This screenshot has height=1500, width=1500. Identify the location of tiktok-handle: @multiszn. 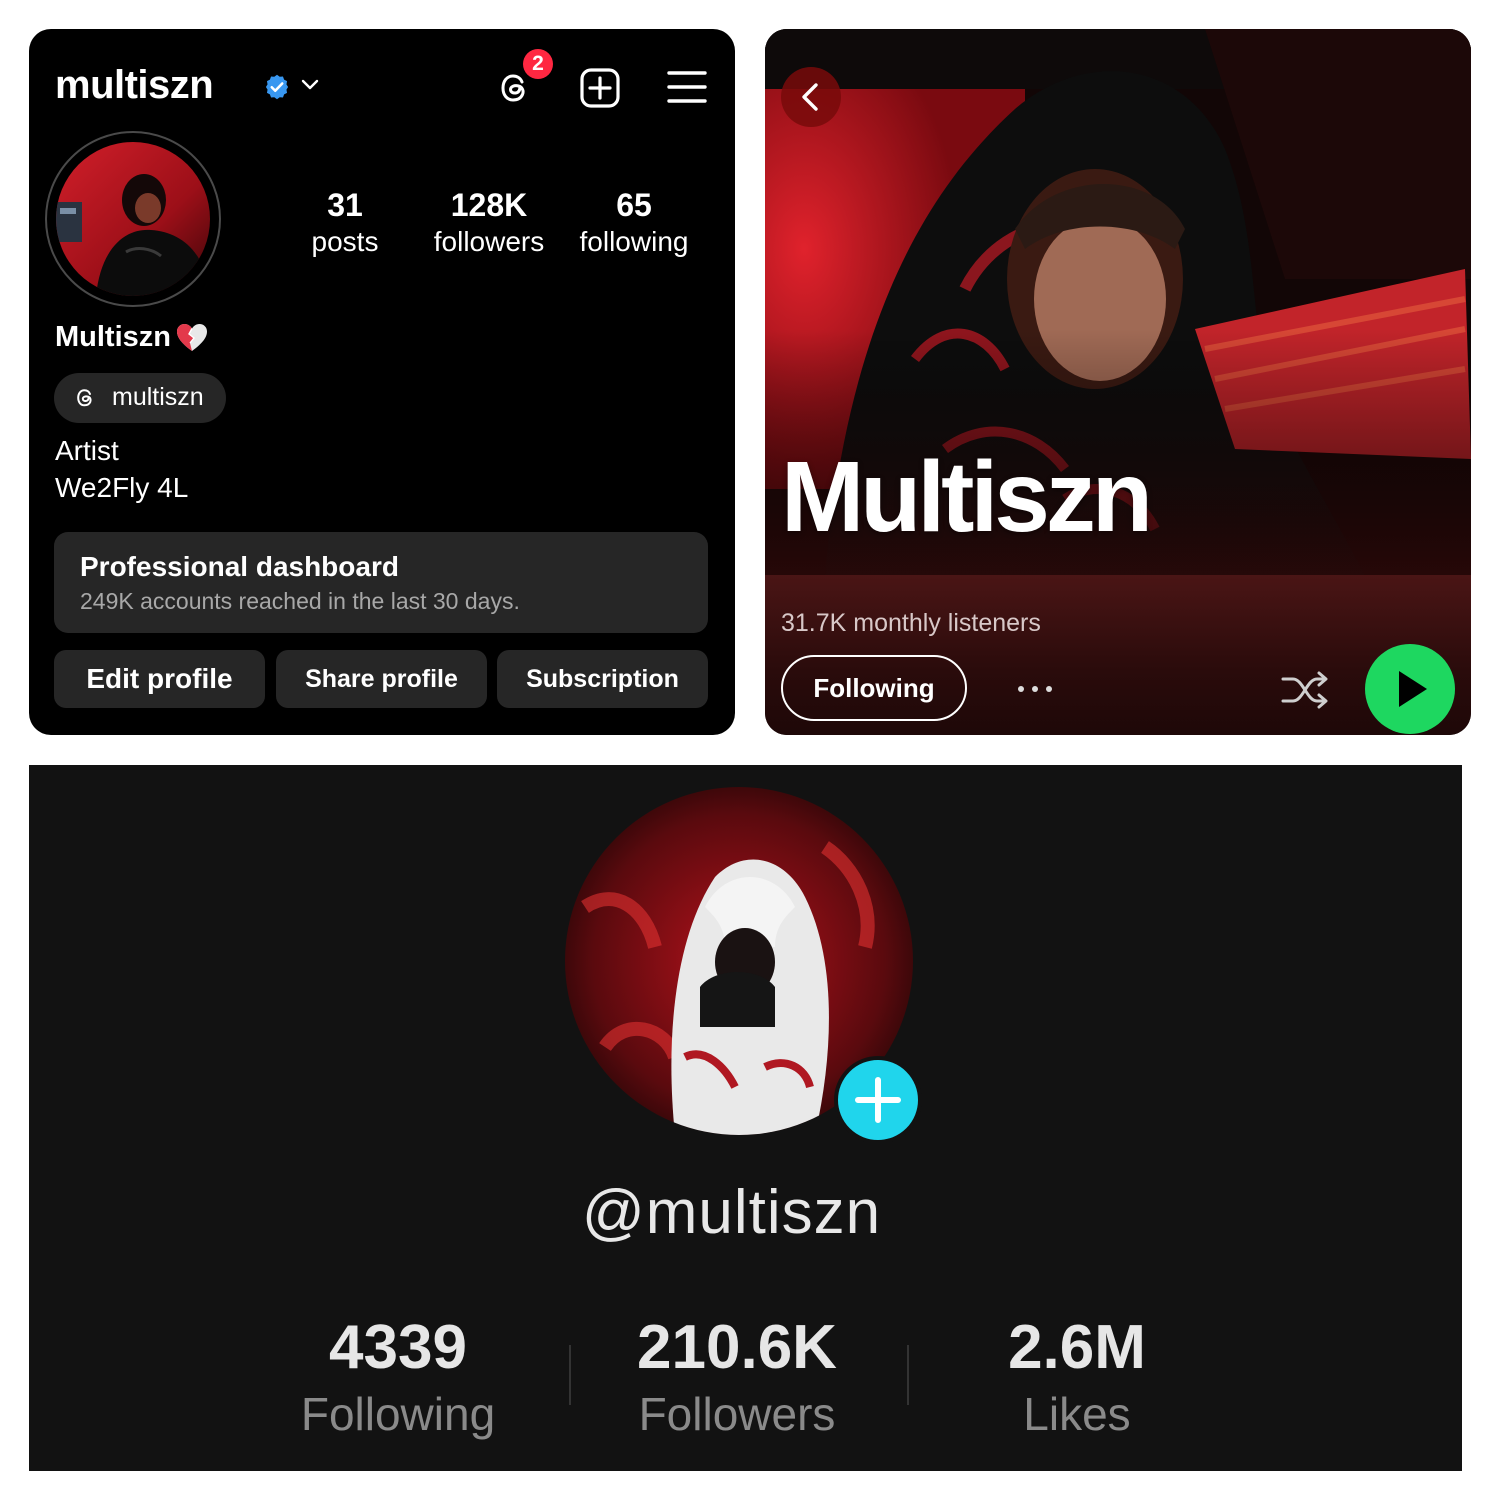
(731, 1212).